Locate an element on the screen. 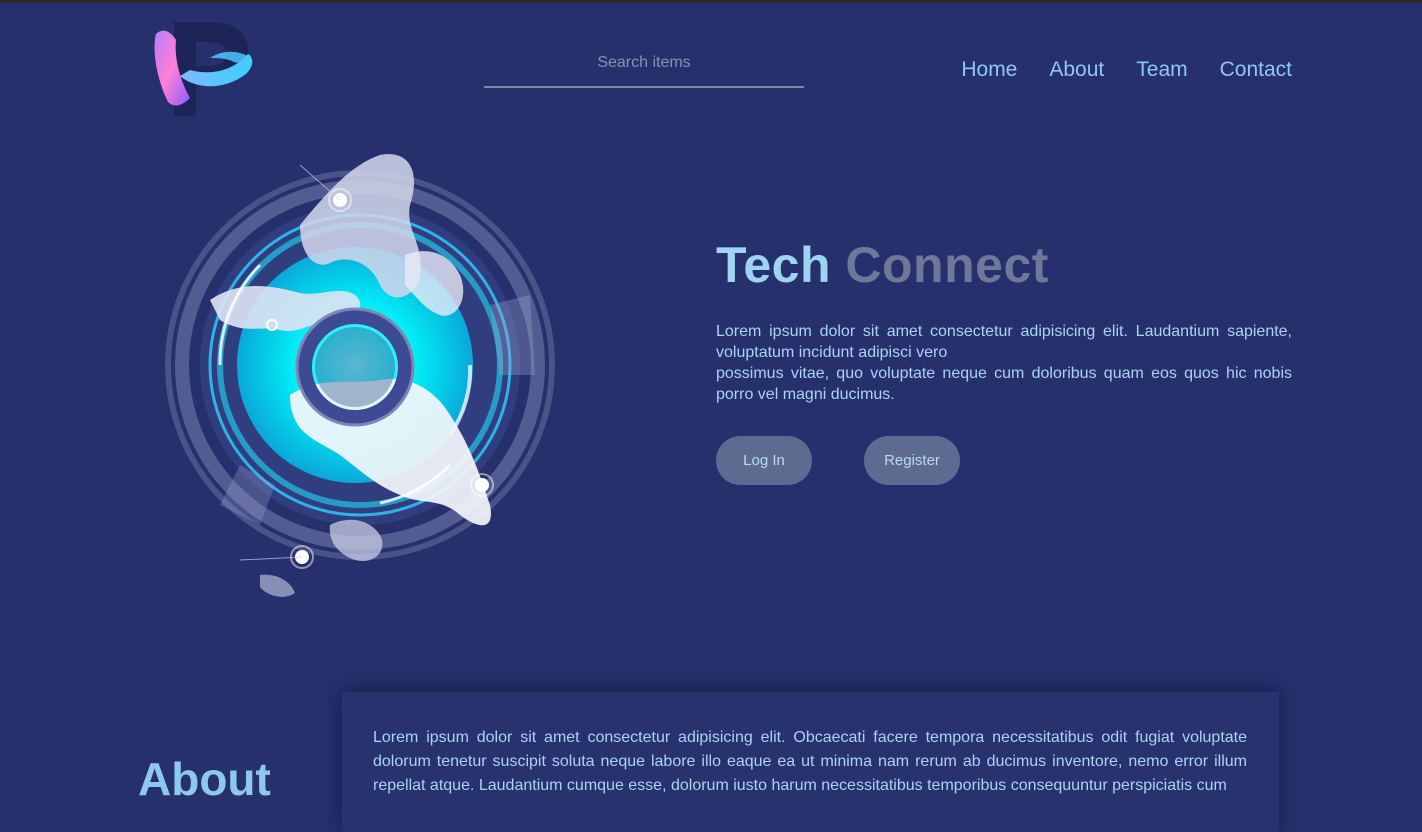 This screenshot has height=832, width=1422. hero-title-tech: Tech is located at coordinates (773, 265).